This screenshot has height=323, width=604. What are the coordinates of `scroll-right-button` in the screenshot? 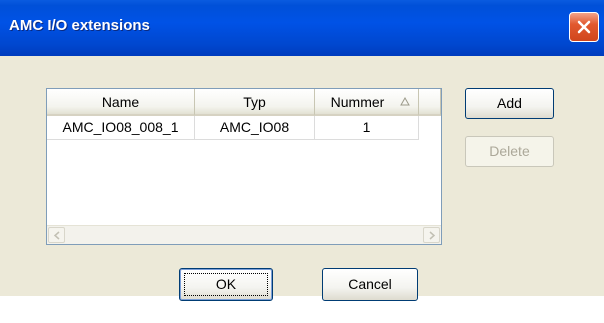 It's located at (431, 235).